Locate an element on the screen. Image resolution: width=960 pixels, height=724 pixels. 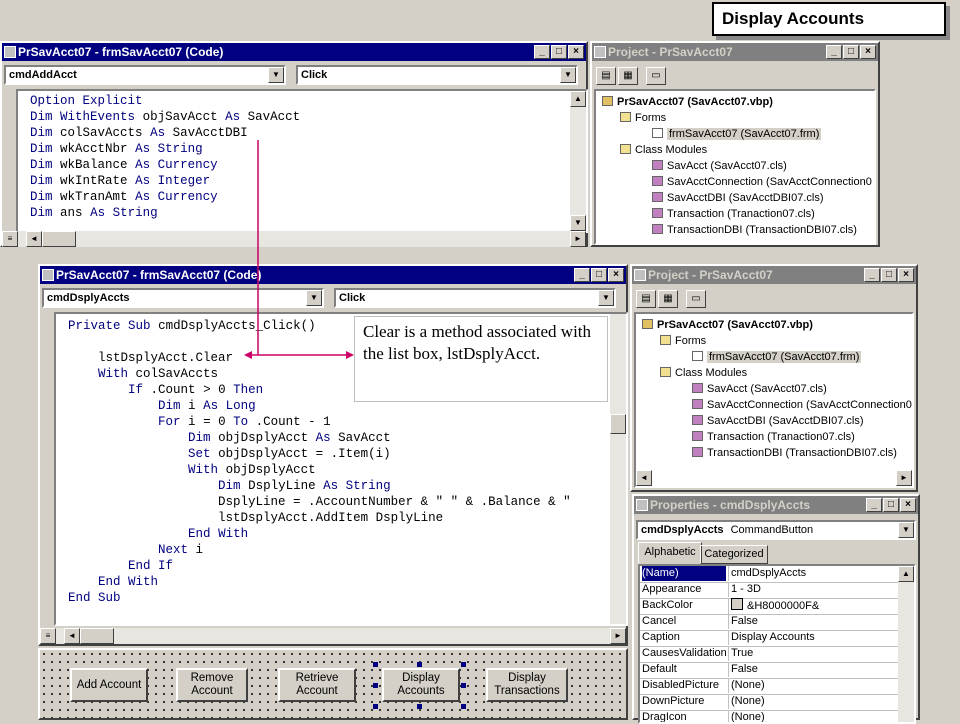
display-transactions-button: Display Transactions is located at coordinates (527, 685).